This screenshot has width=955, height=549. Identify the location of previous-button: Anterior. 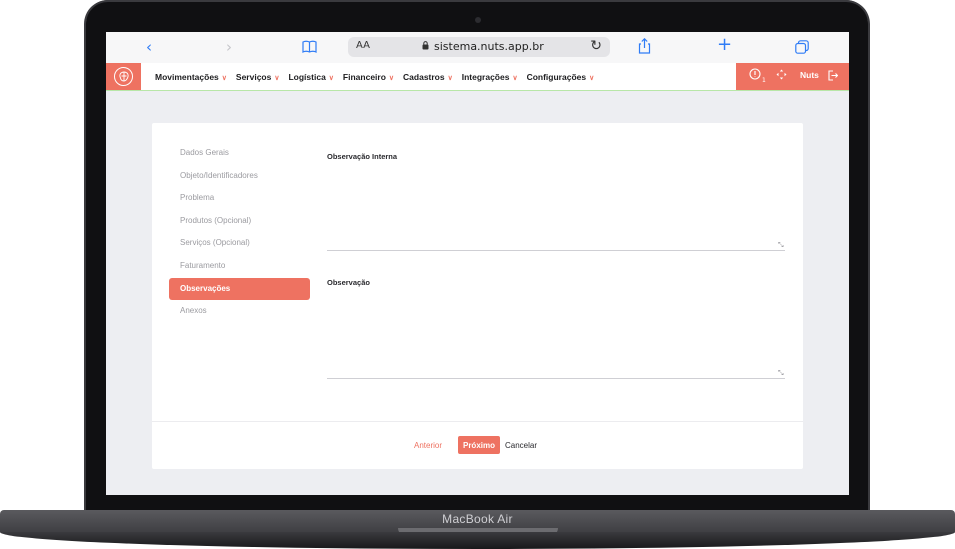
(428, 445).